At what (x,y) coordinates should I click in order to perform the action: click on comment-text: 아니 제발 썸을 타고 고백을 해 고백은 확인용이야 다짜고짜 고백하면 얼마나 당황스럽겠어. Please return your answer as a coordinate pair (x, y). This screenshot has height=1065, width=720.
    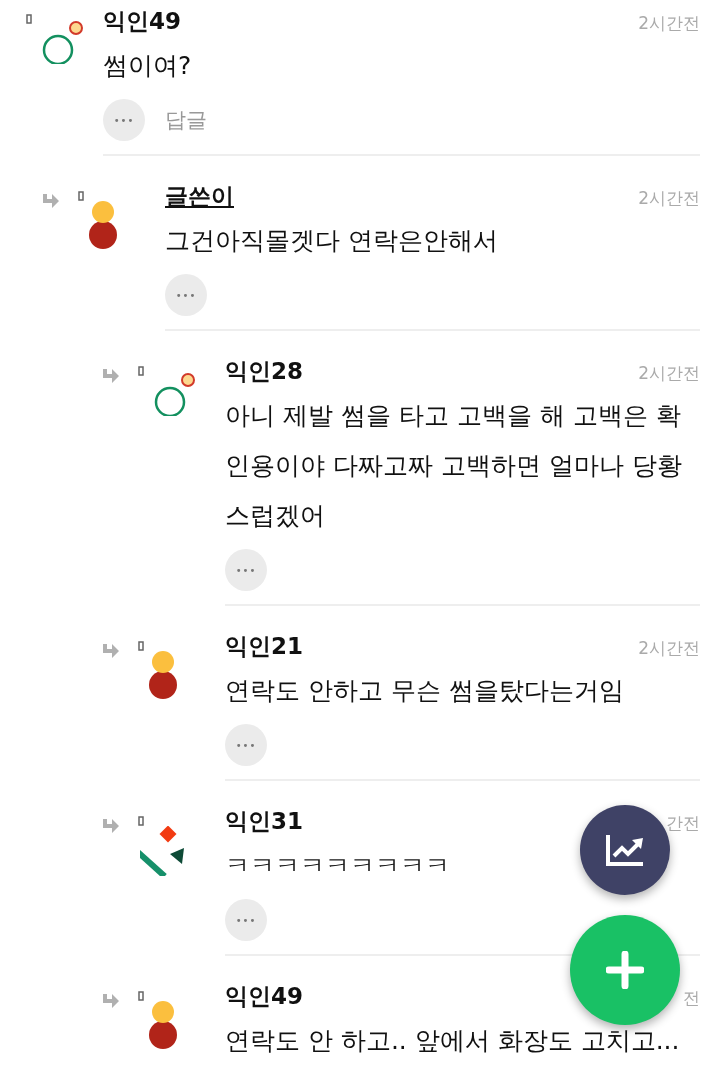
    Looking at the image, I should click on (454, 466).